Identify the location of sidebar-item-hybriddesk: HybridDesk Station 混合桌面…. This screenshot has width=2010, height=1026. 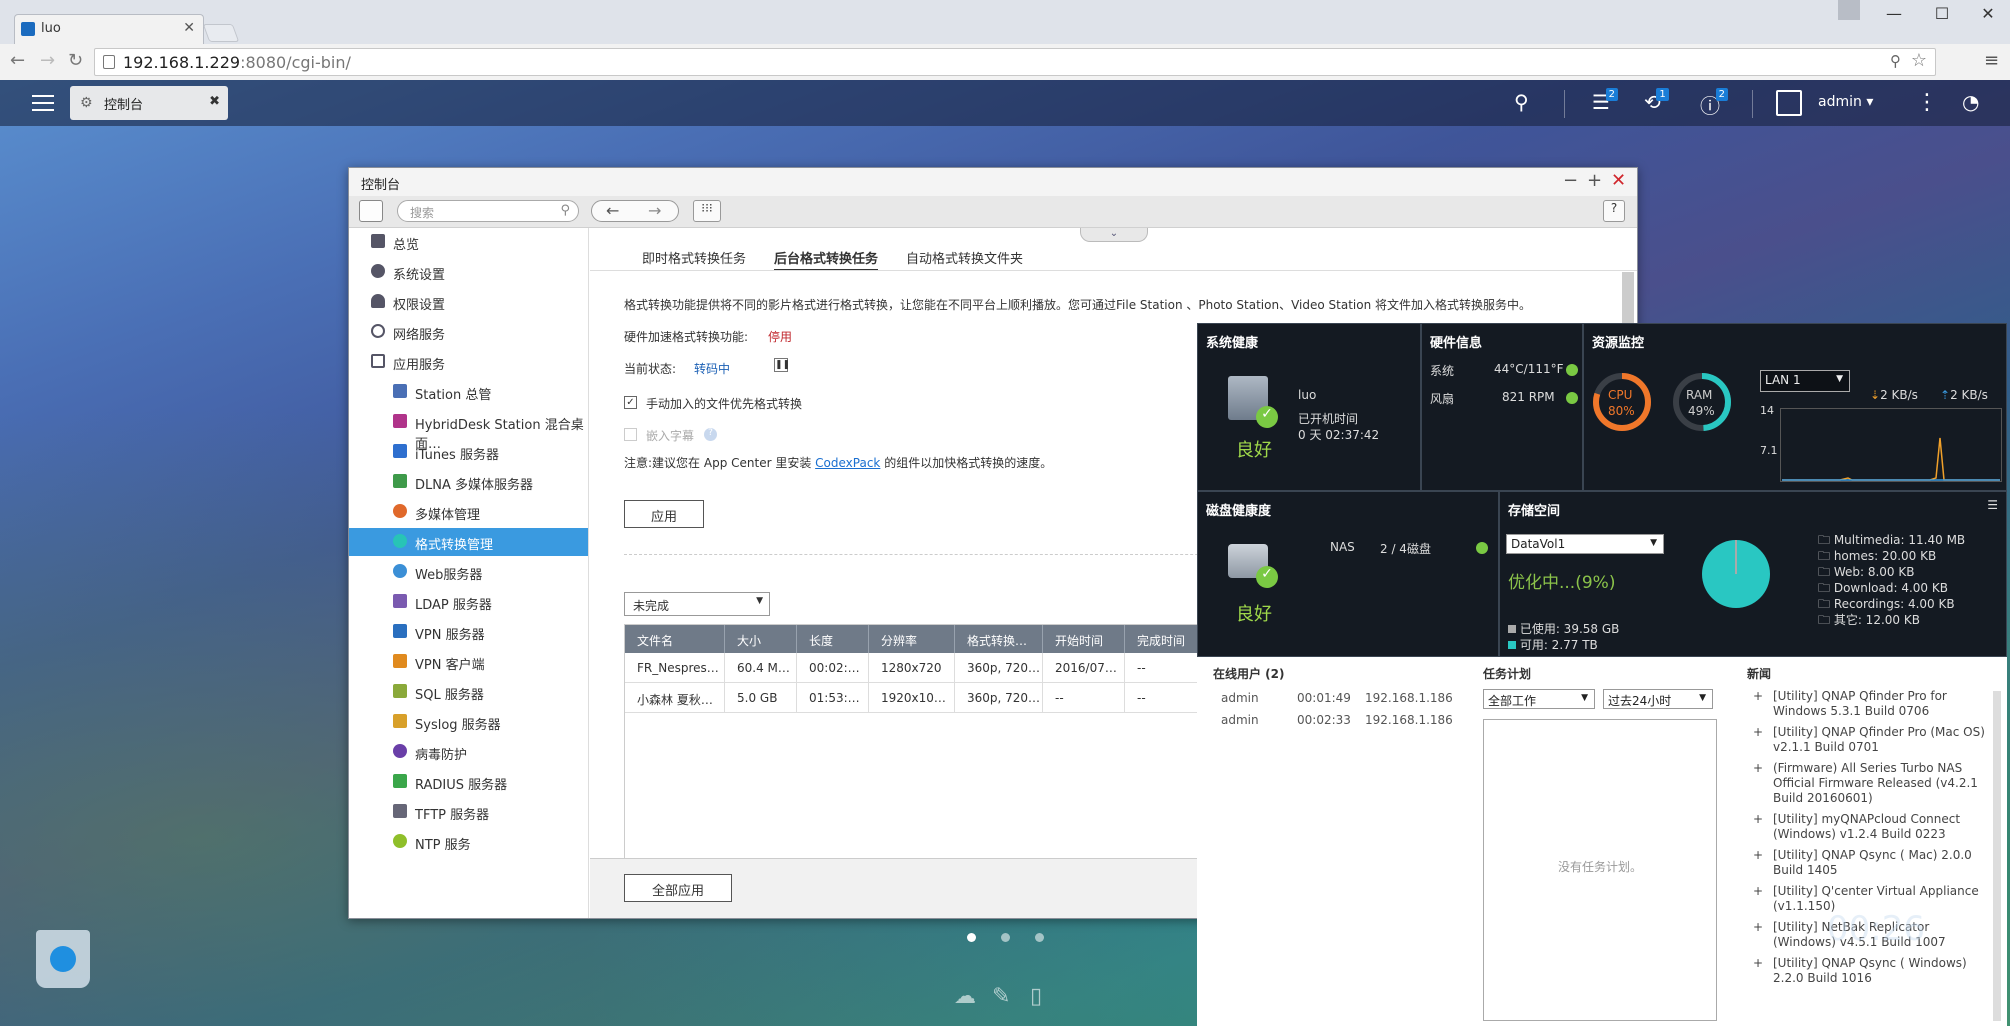
(468, 430).